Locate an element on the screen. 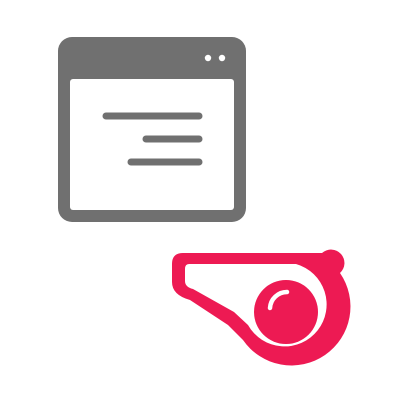  window-content-area is located at coordinates (152, 144).